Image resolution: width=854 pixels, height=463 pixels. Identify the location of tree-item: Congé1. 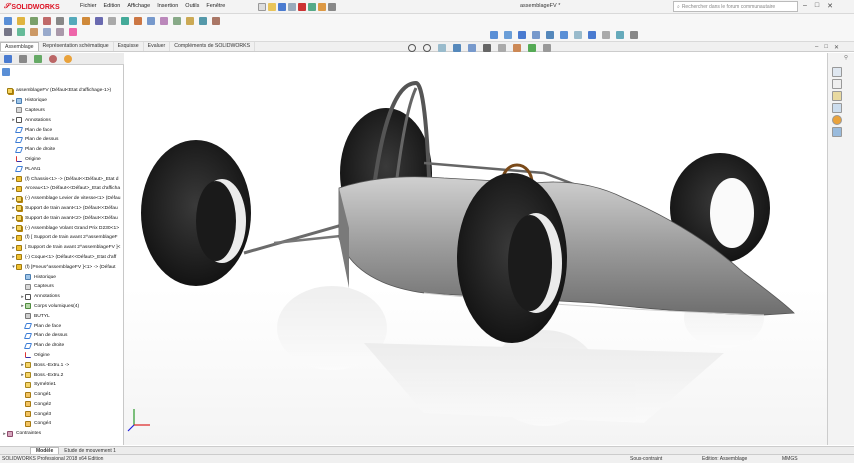
(62, 395).